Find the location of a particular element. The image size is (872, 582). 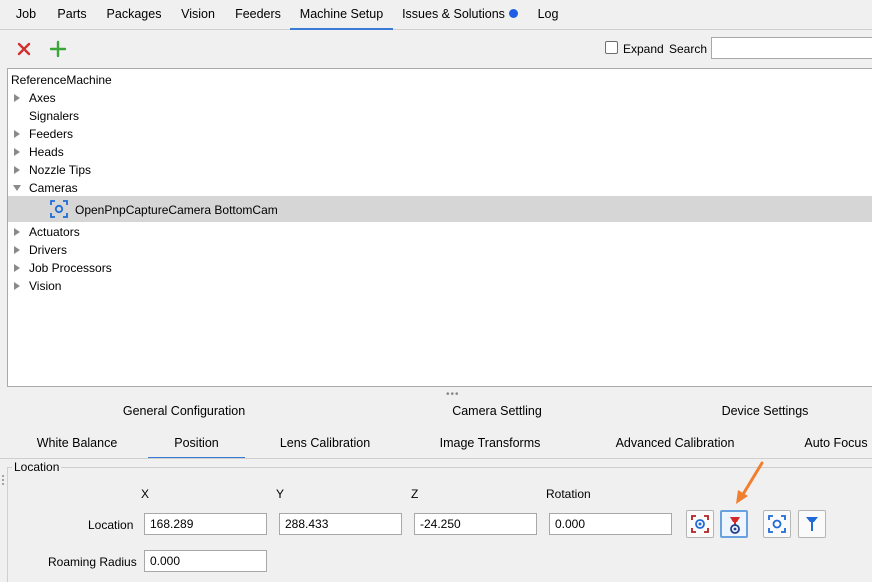

tab-issues-label: Issues & Solutions is located at coordinates (453, 14).